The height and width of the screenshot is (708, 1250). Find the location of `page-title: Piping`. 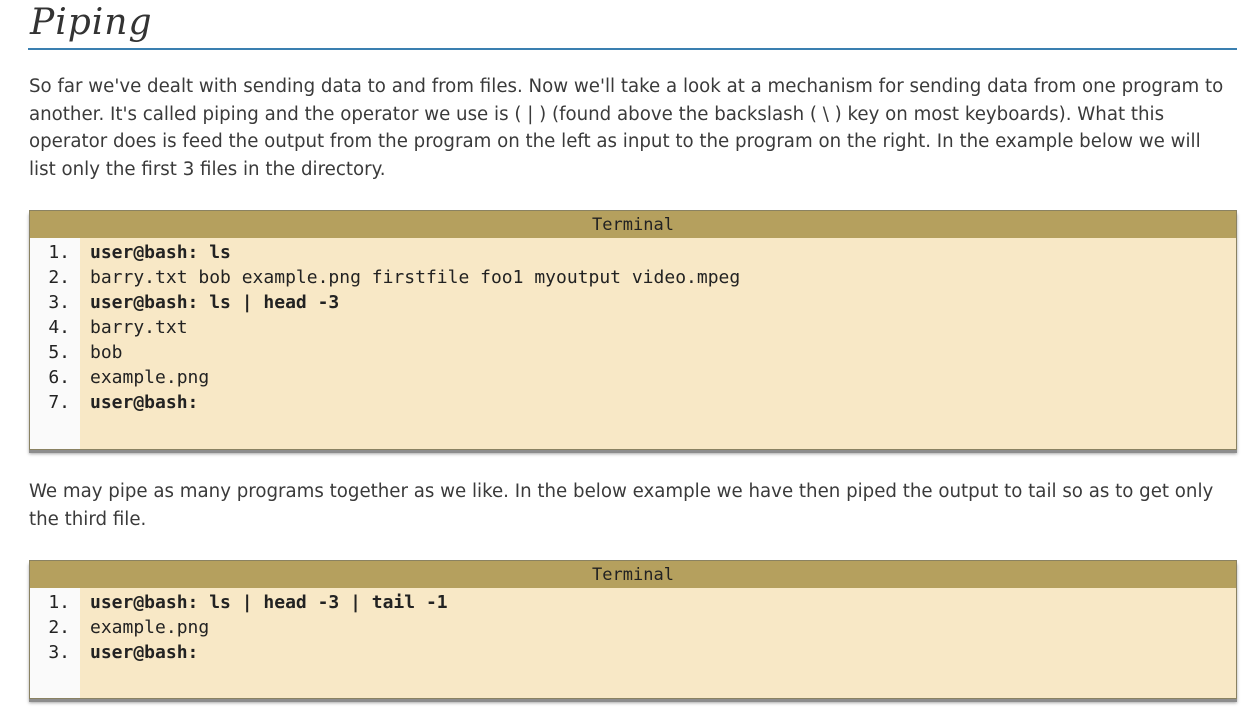

page-title: Piping is located at coordinates (91, 22).